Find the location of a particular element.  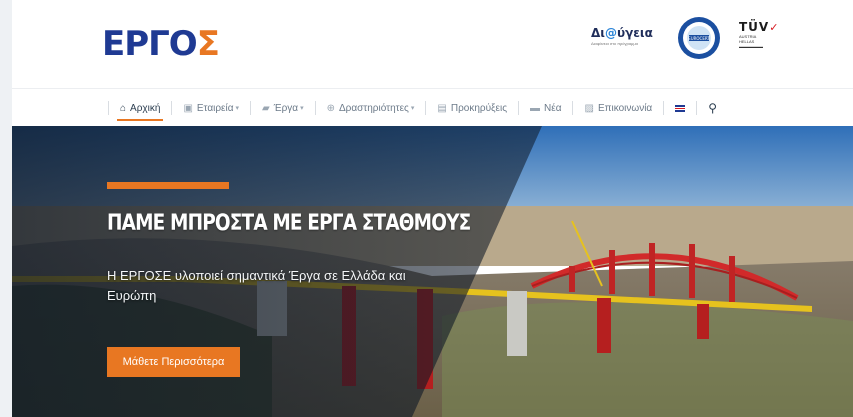

eurocert-badge: EUROCERT is located at coordinates (699, 38).